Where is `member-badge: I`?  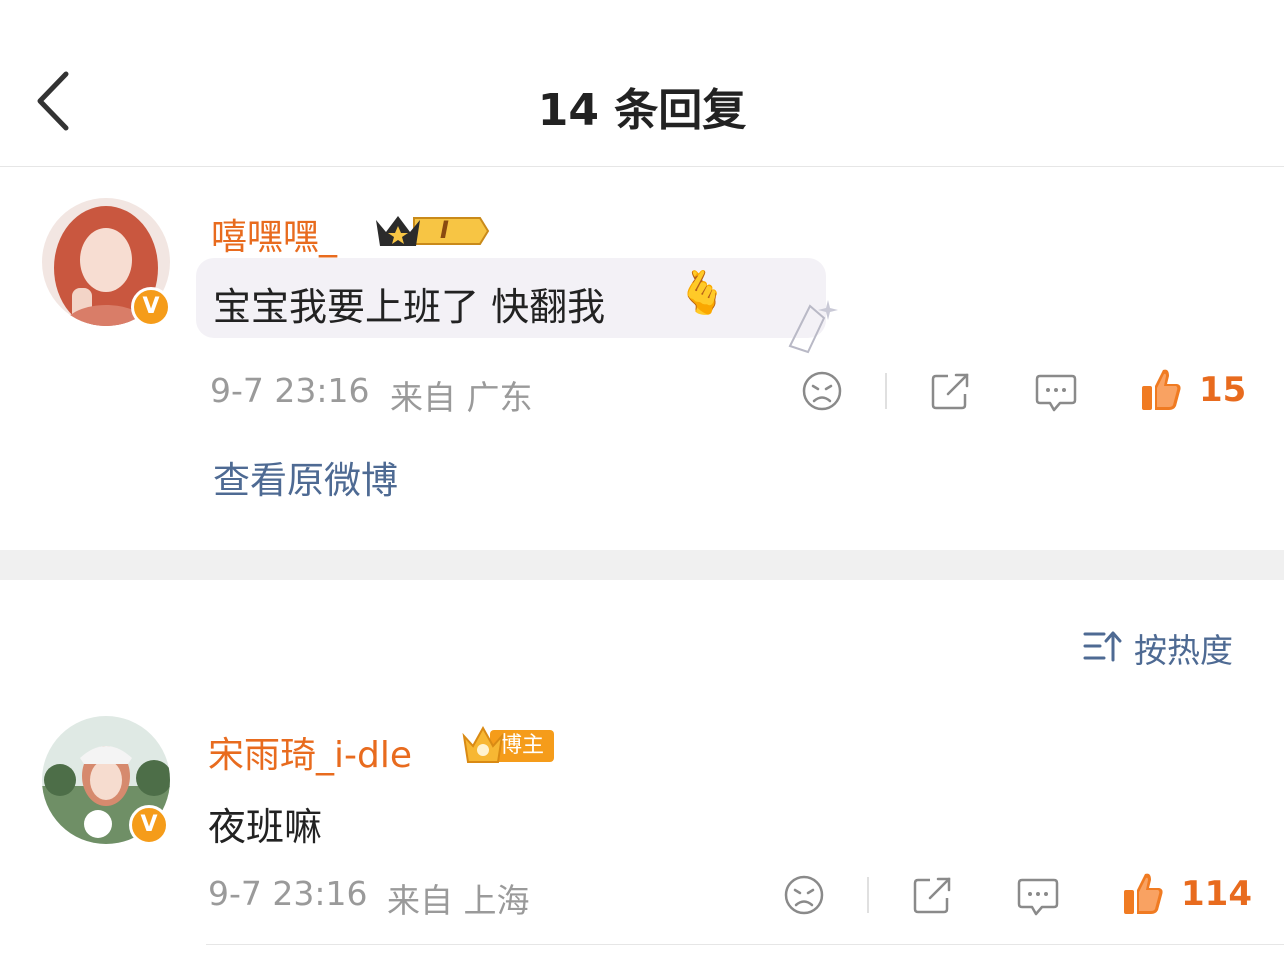
member-badge: I is located at coordinates (431, 231).